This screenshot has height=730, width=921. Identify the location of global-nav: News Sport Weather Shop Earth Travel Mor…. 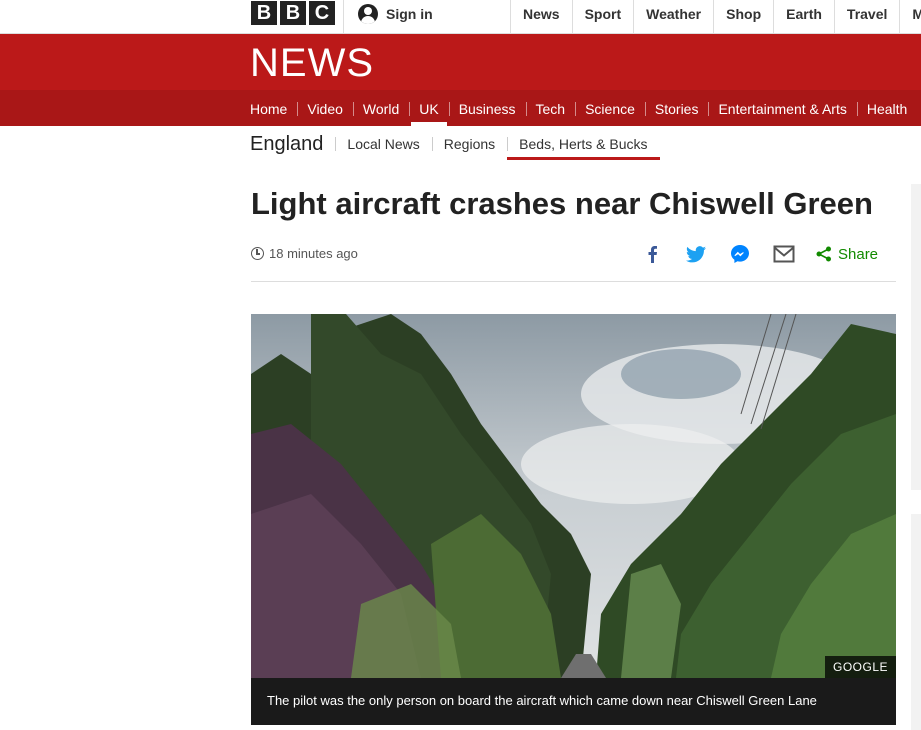
(715, 17).